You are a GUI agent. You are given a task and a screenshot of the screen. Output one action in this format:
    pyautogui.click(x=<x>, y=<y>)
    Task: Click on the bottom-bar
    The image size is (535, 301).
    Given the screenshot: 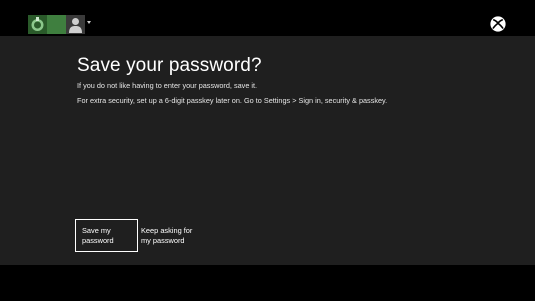 What is the action you would take?
    pyautogui.click(x=267, y=283)
    